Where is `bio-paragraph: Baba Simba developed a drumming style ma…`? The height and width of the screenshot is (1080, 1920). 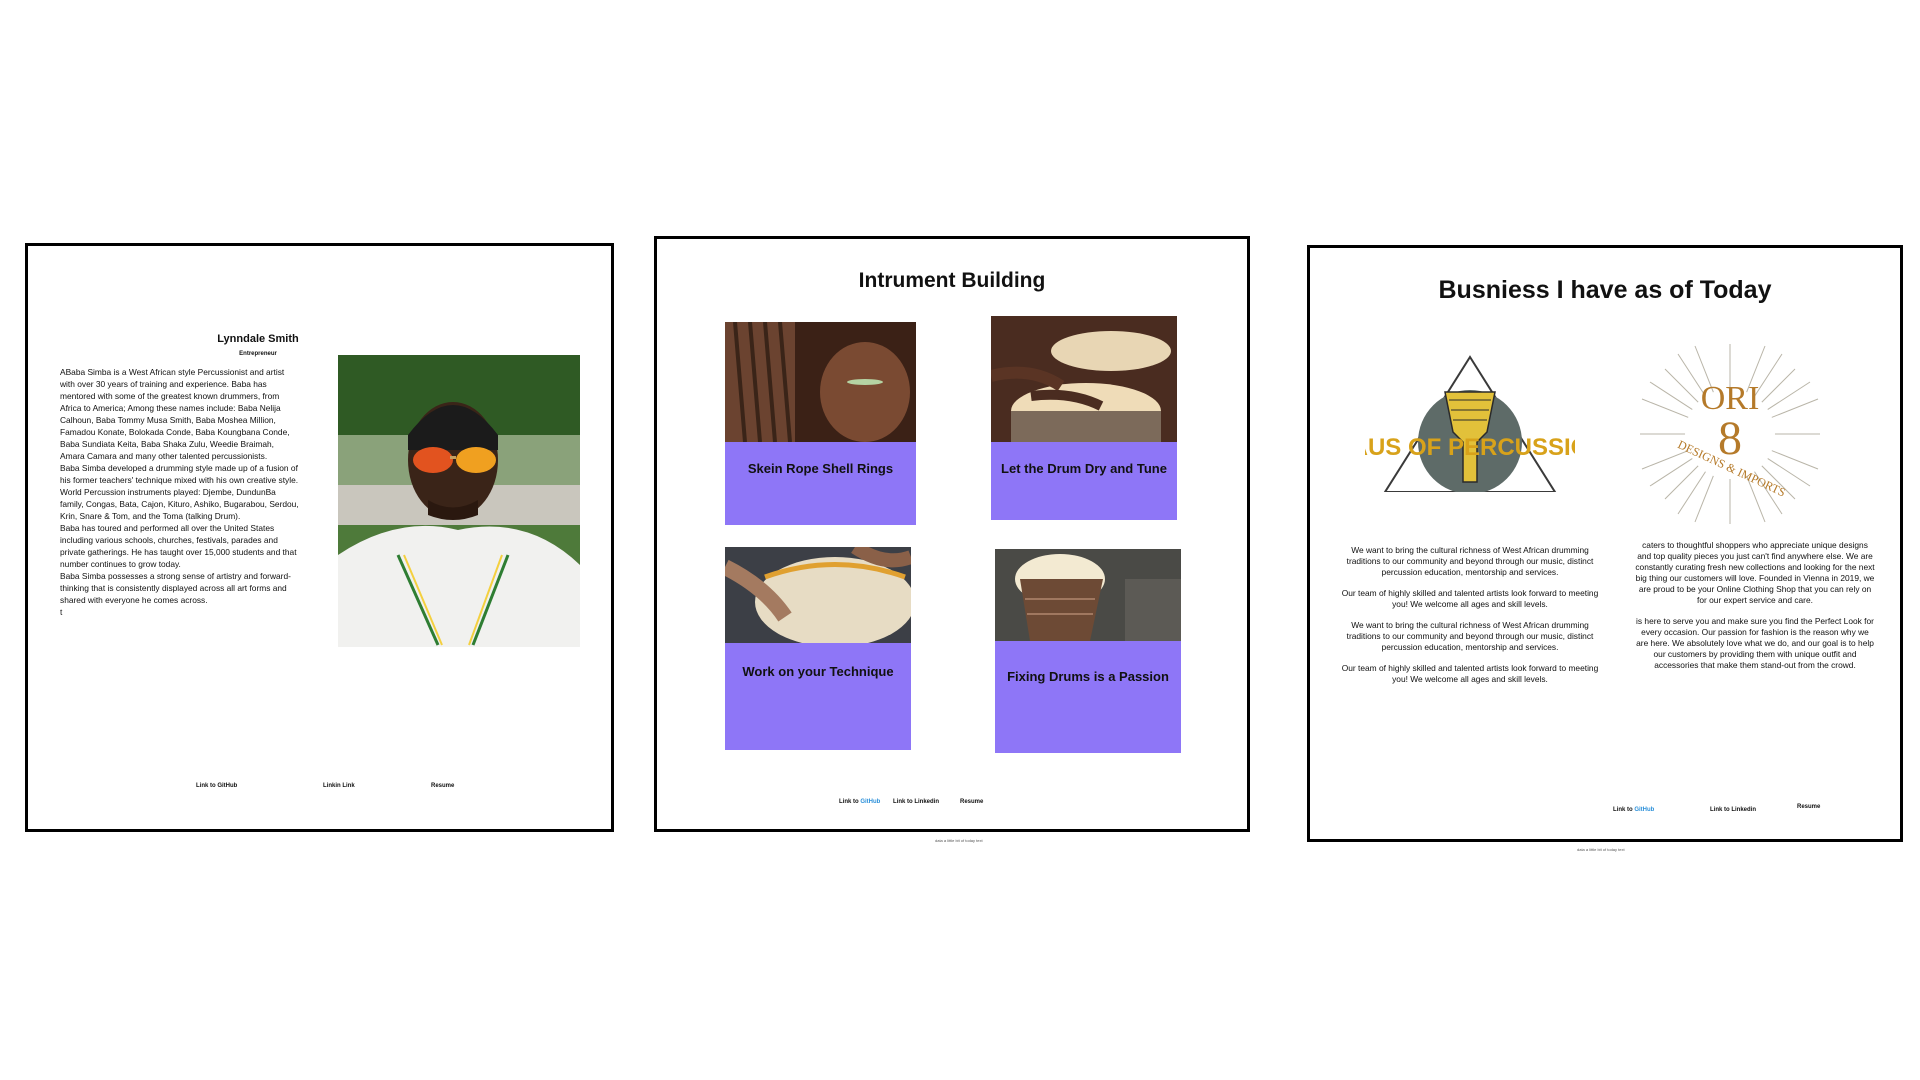 bio-paragraph: Baba Simba developed a drumming style ma… is located at coordinates (179, 492).